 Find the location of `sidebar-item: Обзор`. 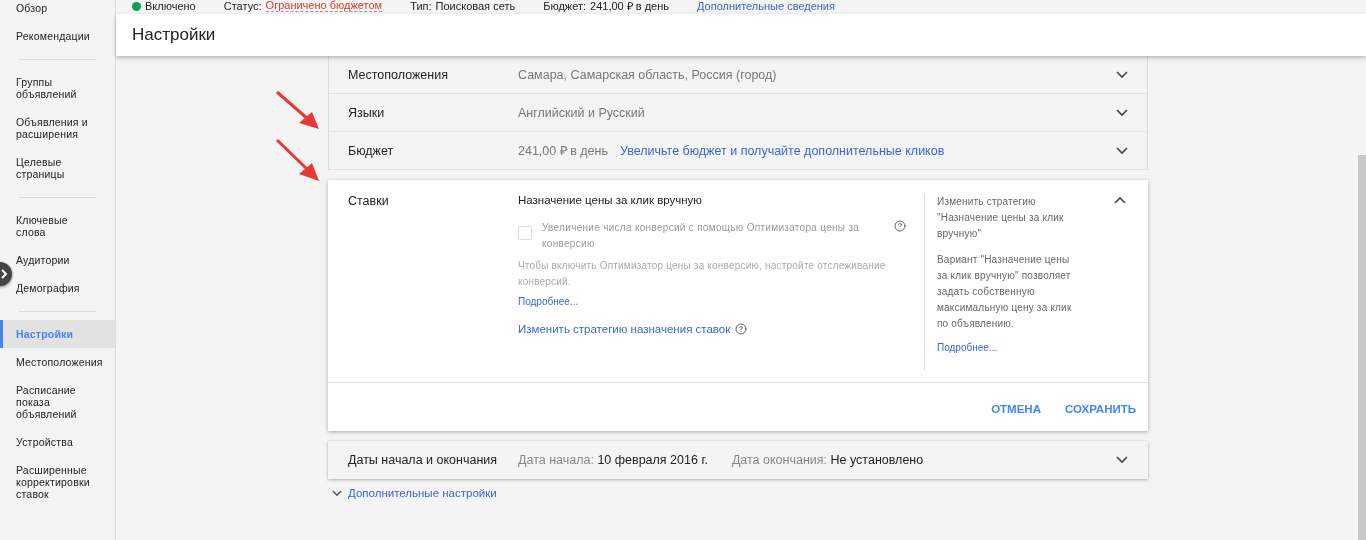

sidebar-item: Обзор is located at coordinates (65, 11).